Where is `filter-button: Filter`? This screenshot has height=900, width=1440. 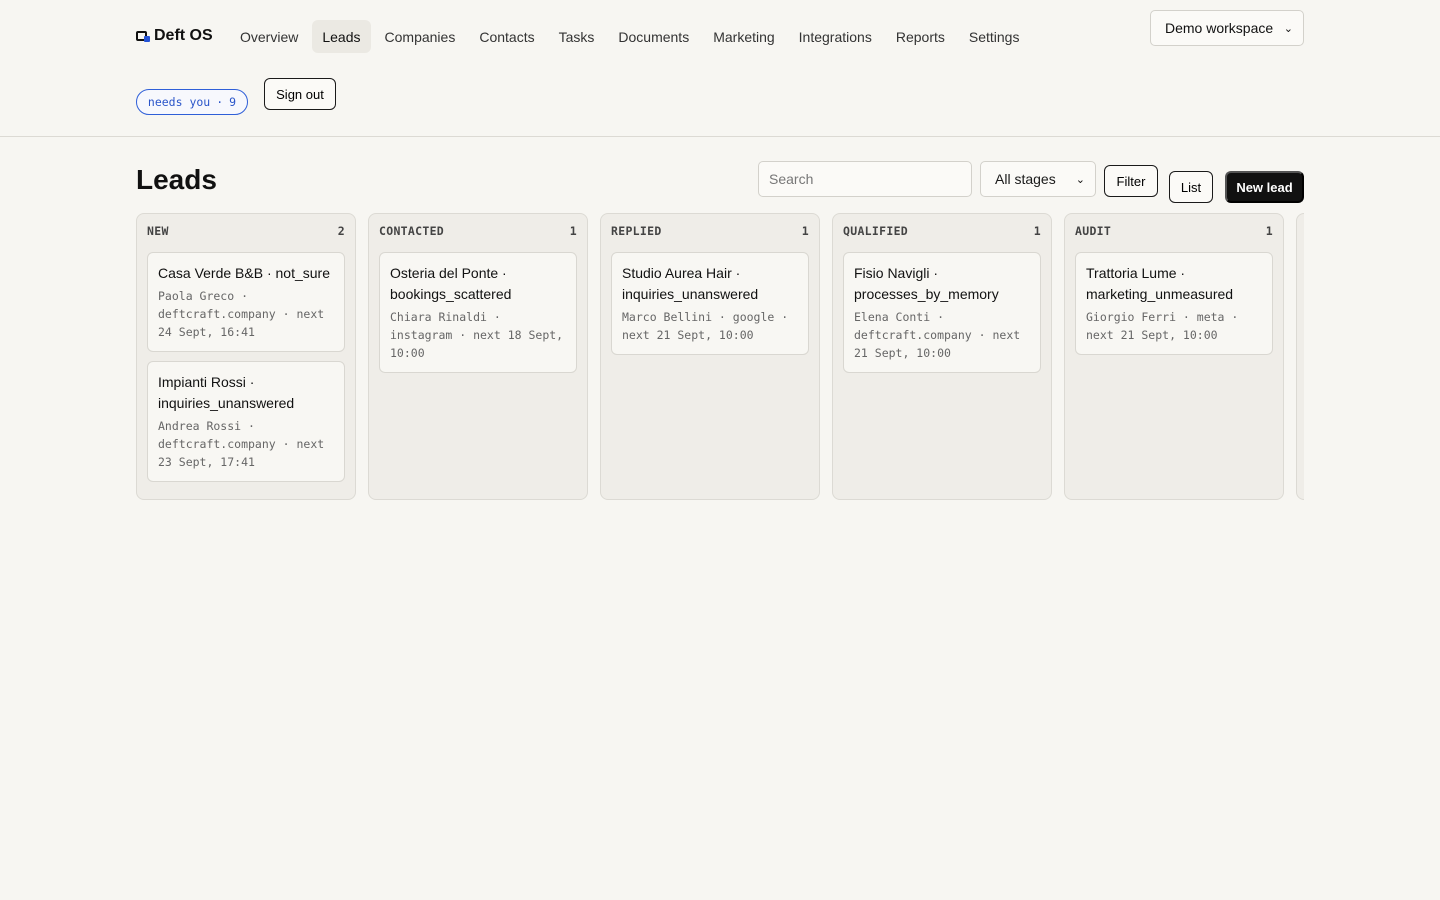 filter-button: Filter is located at coordinates (1131, 181).